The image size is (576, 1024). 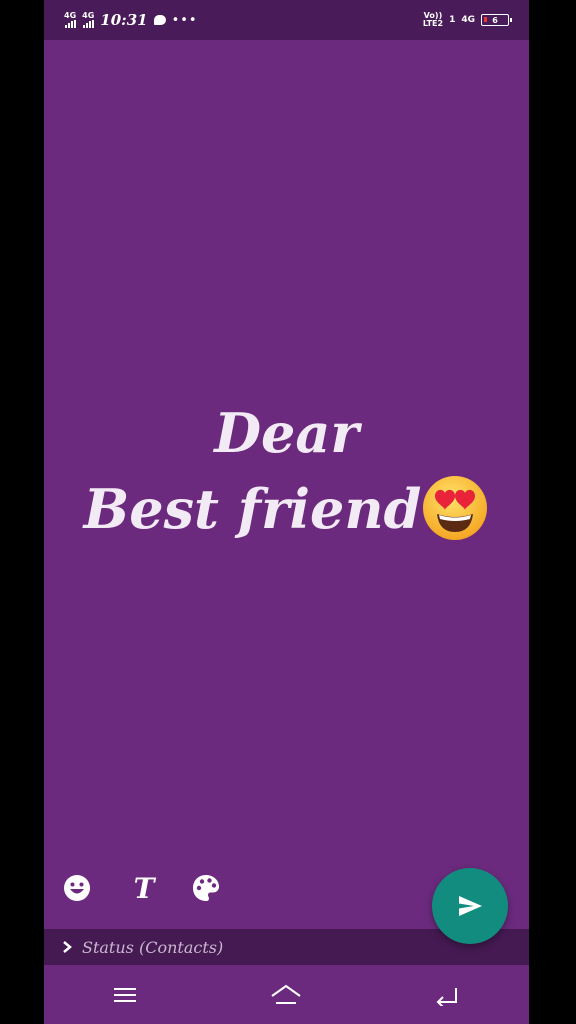 What do you see at coordinates (286, 433) in the screenshot?
I see `status-text-line1: Dear` at bounding box center [286, 433].